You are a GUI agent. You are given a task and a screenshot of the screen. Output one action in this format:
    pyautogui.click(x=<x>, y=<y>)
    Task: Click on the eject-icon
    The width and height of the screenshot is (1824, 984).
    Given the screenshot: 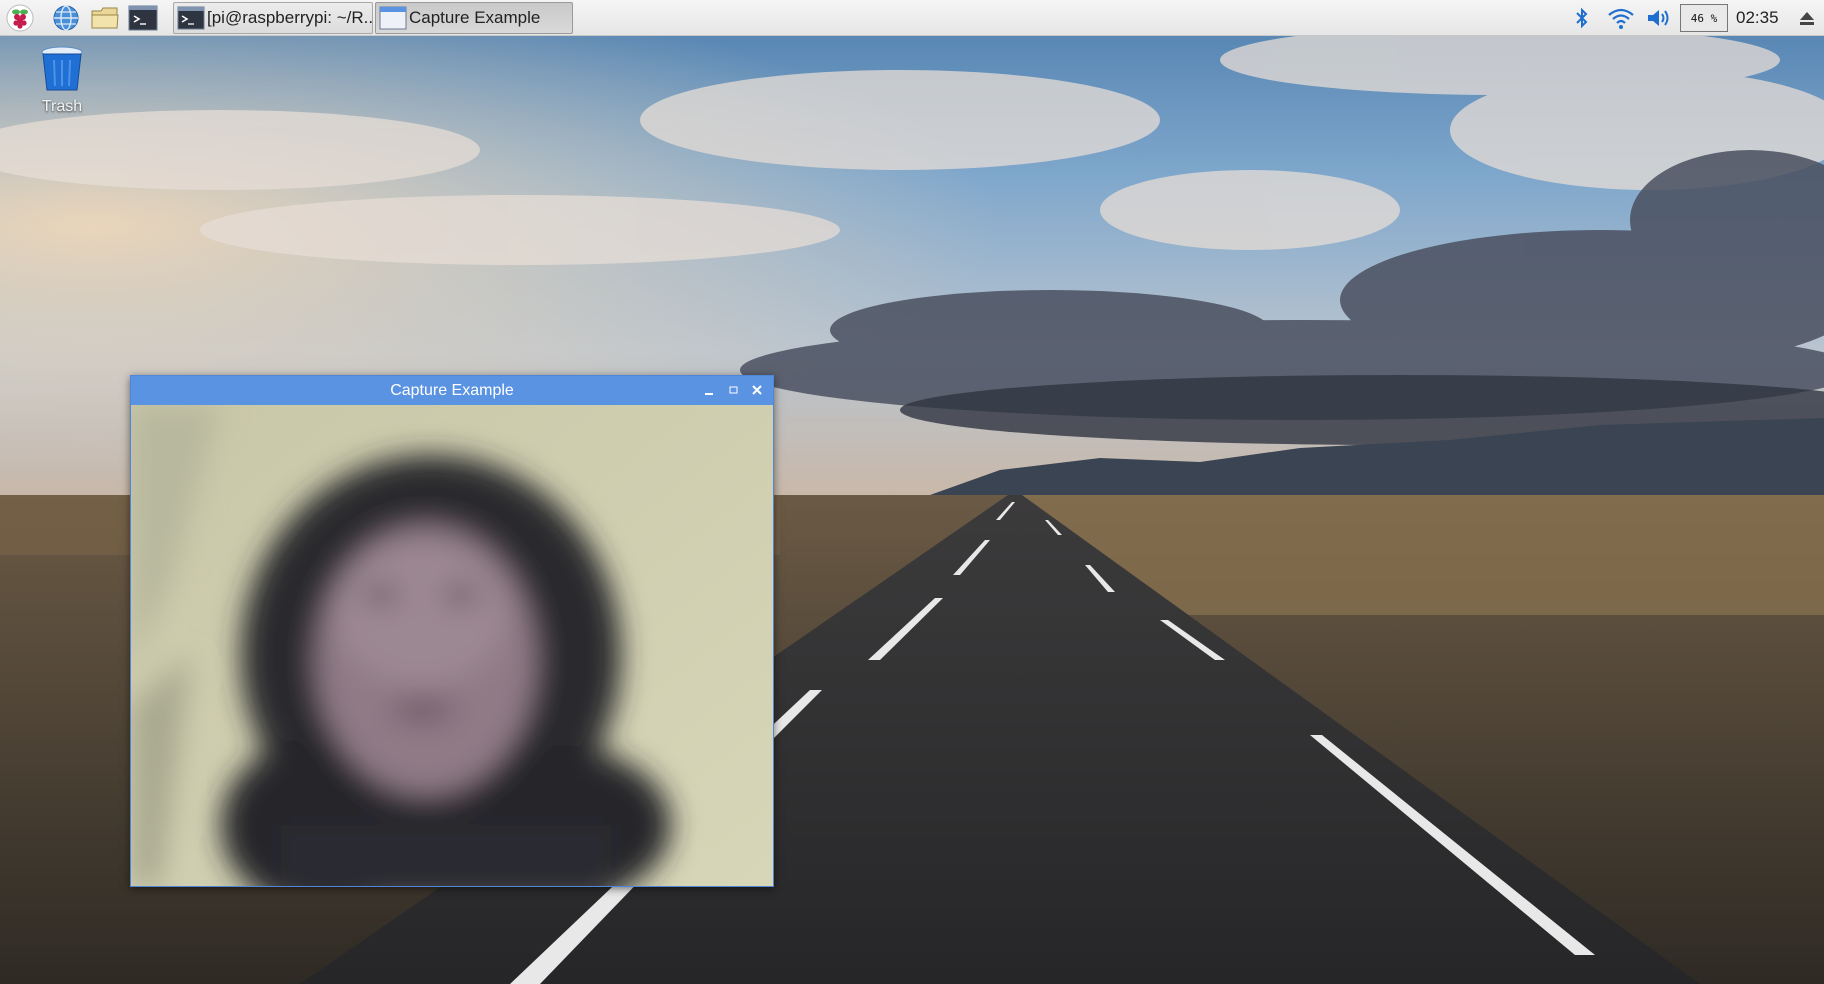 What is the action you would take?
    pyautogui.click(x=1807, y=18)
    